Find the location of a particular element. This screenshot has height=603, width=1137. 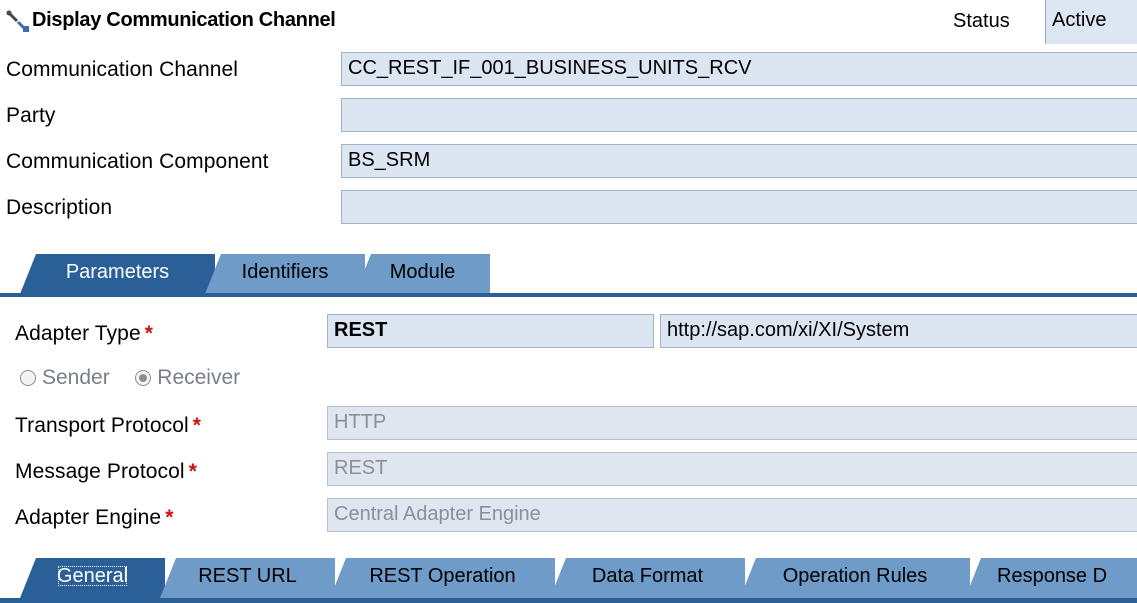

transport-protocol-field: HTTP is located at coordinates (732, 423).